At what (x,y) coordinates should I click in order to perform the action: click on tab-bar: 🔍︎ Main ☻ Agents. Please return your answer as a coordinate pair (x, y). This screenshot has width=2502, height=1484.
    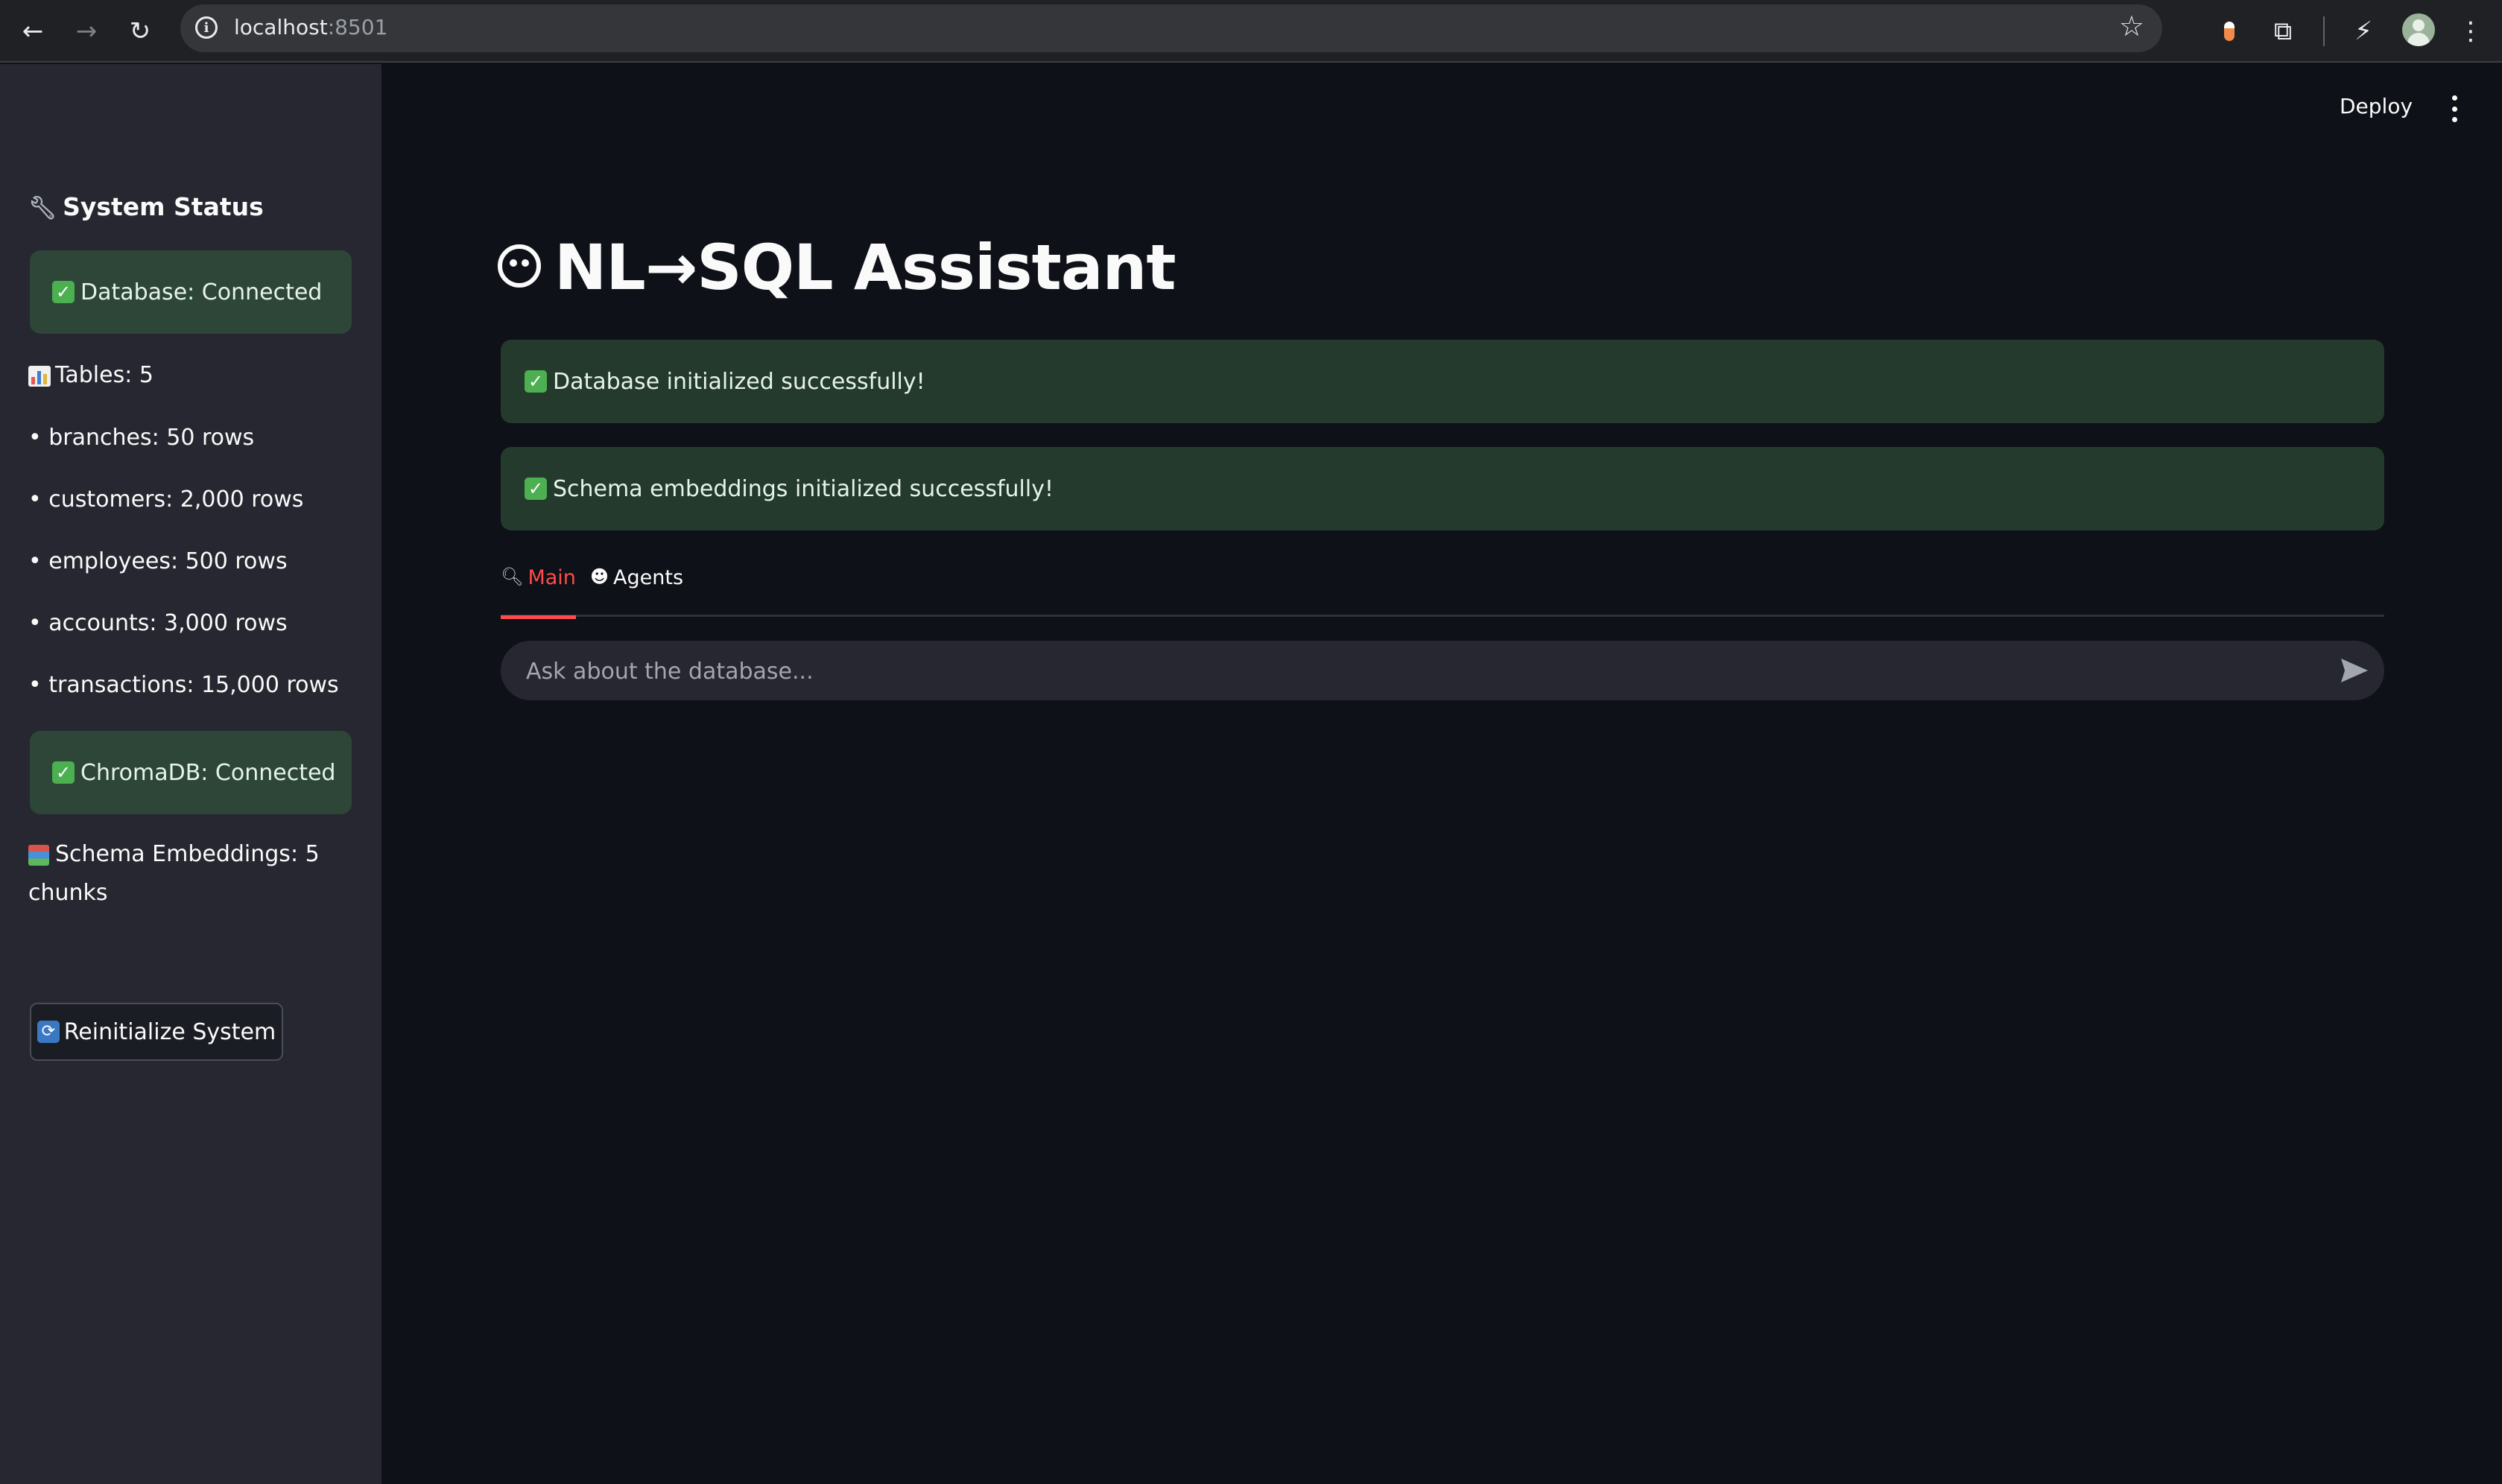
    Looking at the image, I should click on (1442, 588).